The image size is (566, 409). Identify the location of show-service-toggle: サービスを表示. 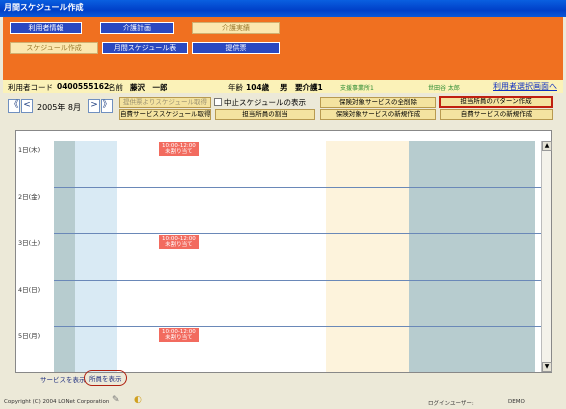
(63, 379).